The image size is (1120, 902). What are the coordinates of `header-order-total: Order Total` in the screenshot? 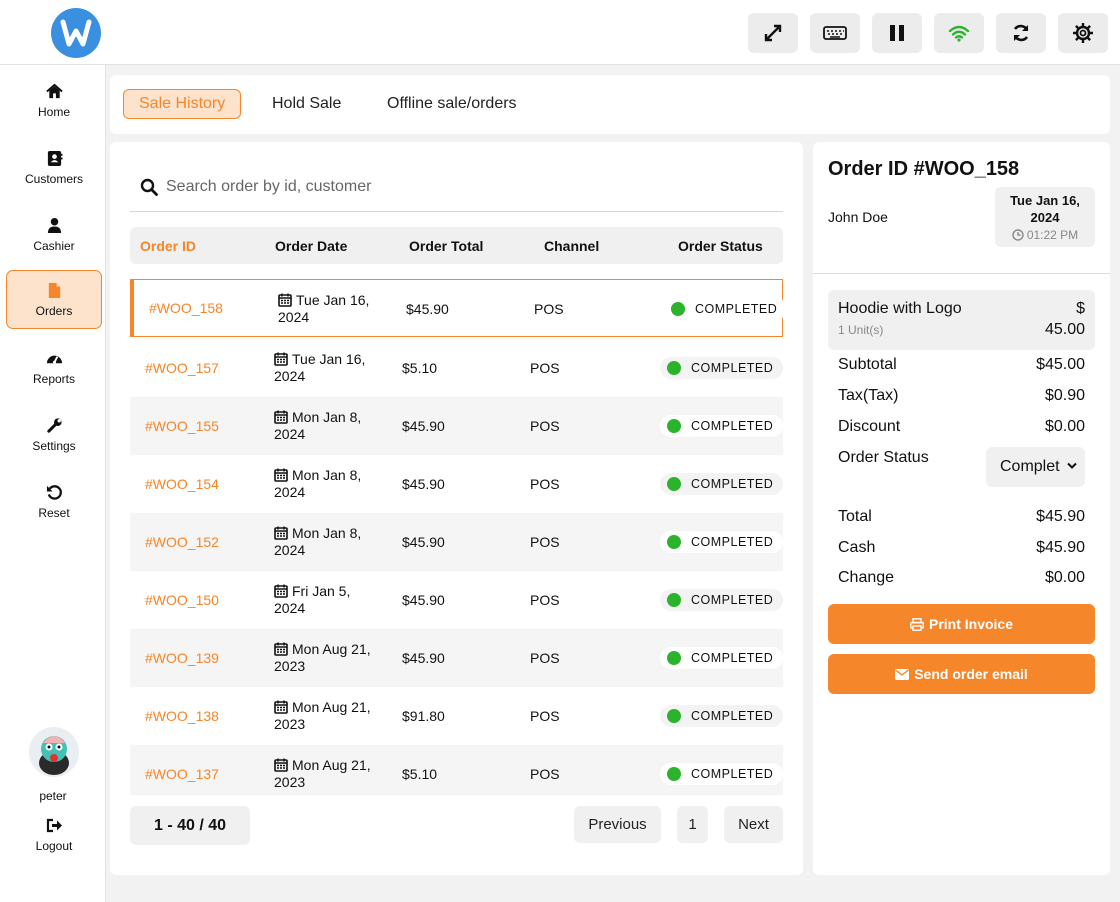 It's located at (446, 246).